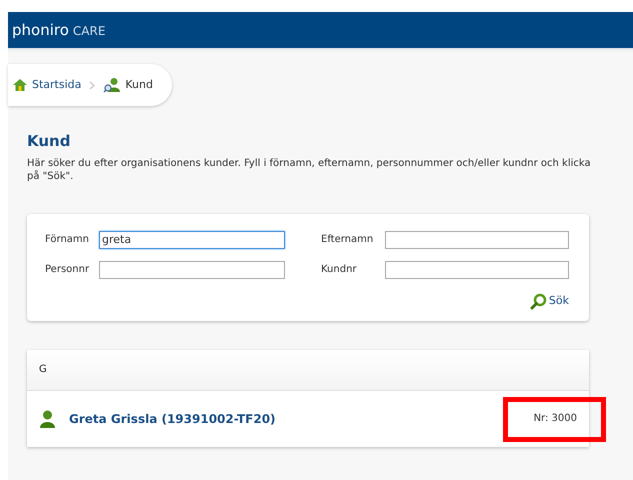  What do you see at coordinates (47, 419) in the screenshot?
I see `person-icon` at bounding box center [47, 419].